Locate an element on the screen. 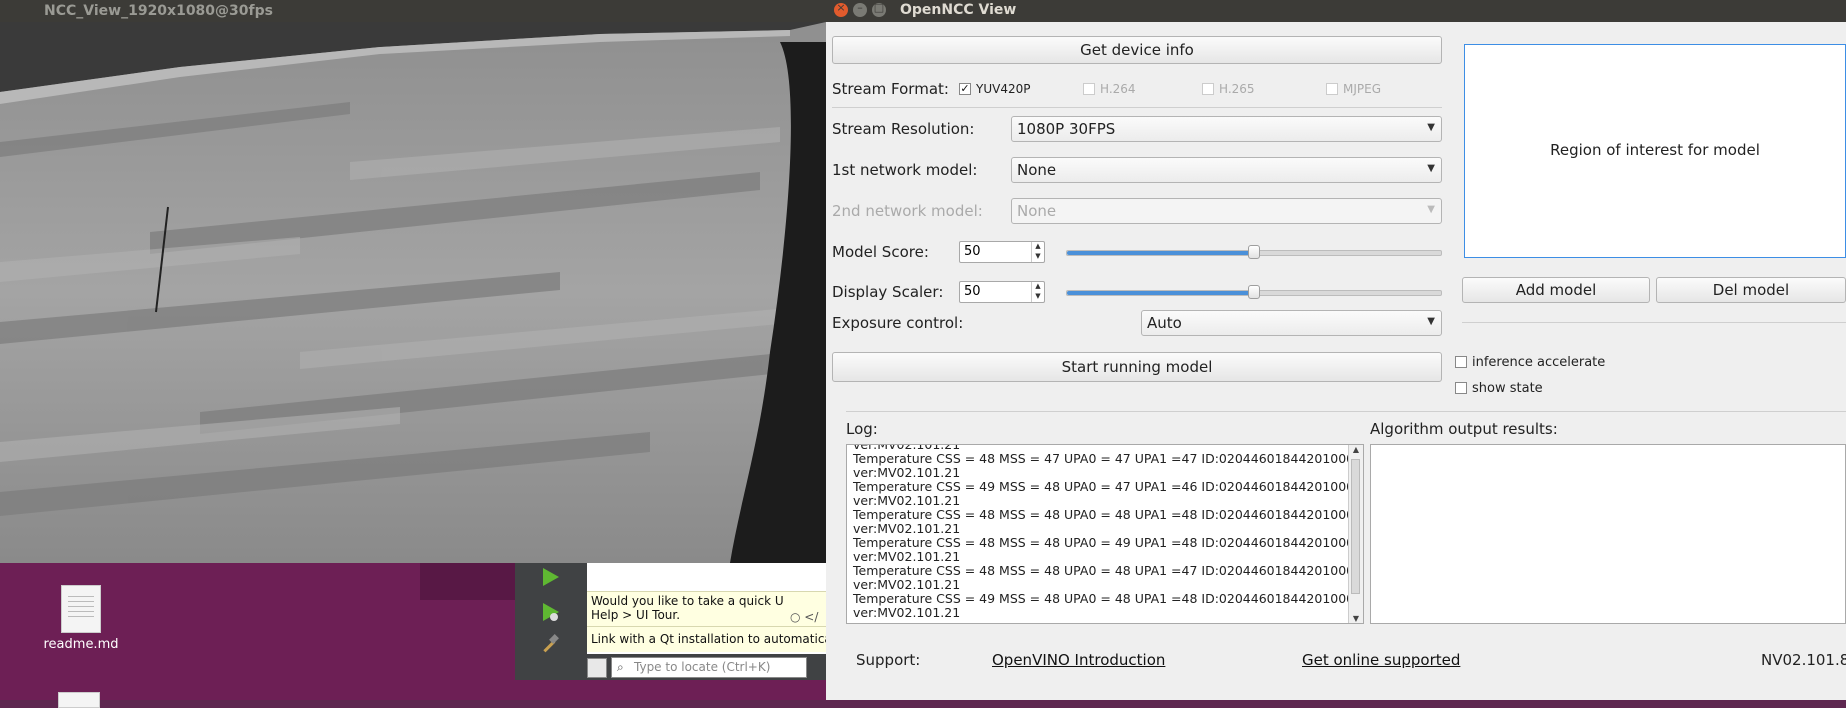  qt-editor-top is located at coordinates (682, 577).